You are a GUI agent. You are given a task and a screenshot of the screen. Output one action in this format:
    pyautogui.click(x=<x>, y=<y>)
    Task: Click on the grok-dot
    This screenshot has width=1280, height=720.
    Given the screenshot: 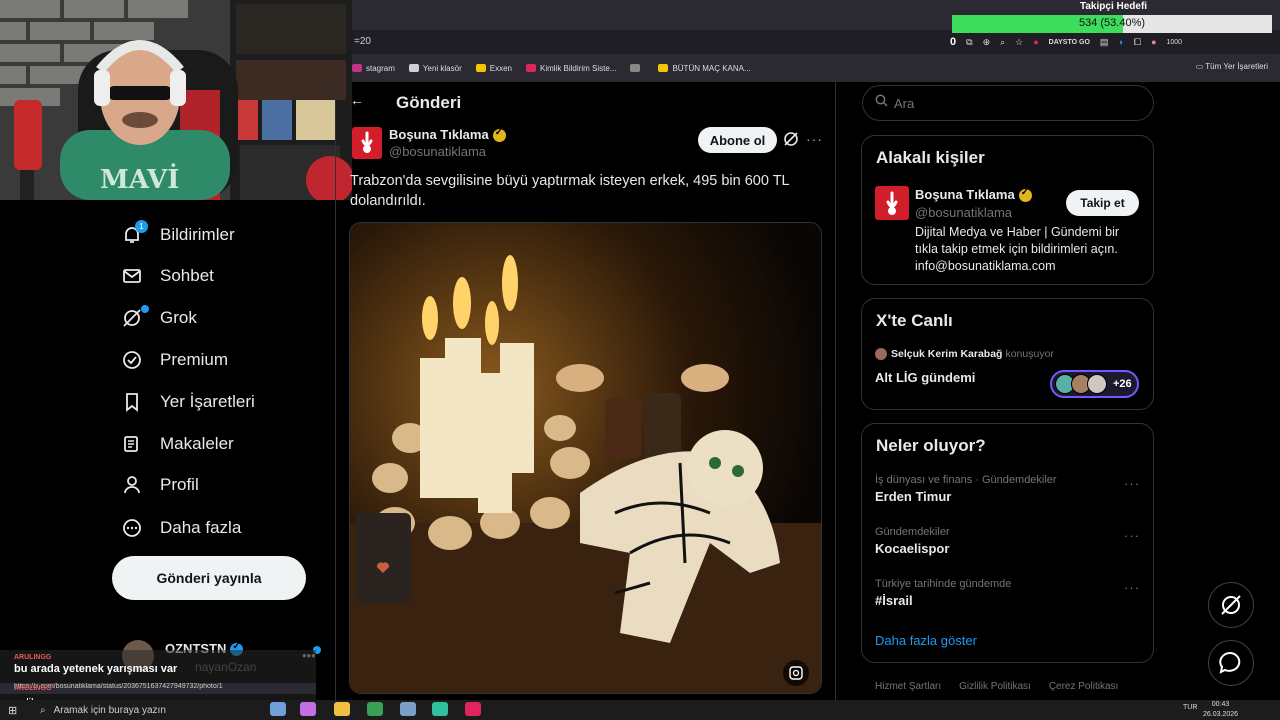 What is the action you would take?
    pyautogui.click(x=145, y=309)
    